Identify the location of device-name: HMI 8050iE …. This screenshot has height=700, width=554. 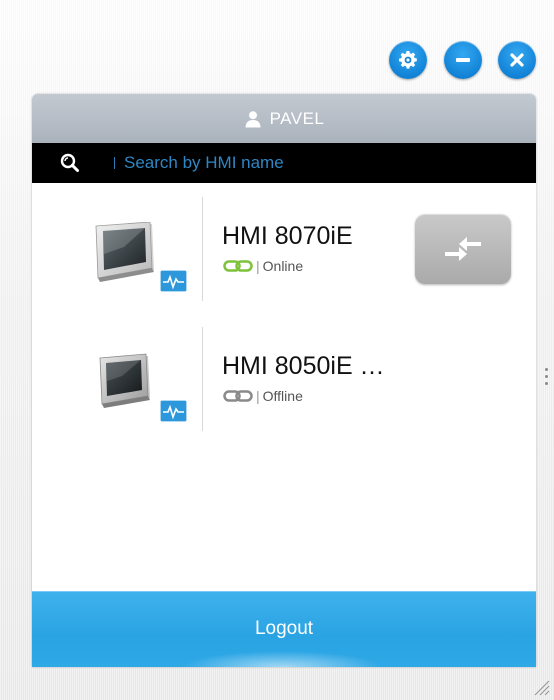
(303, 366).